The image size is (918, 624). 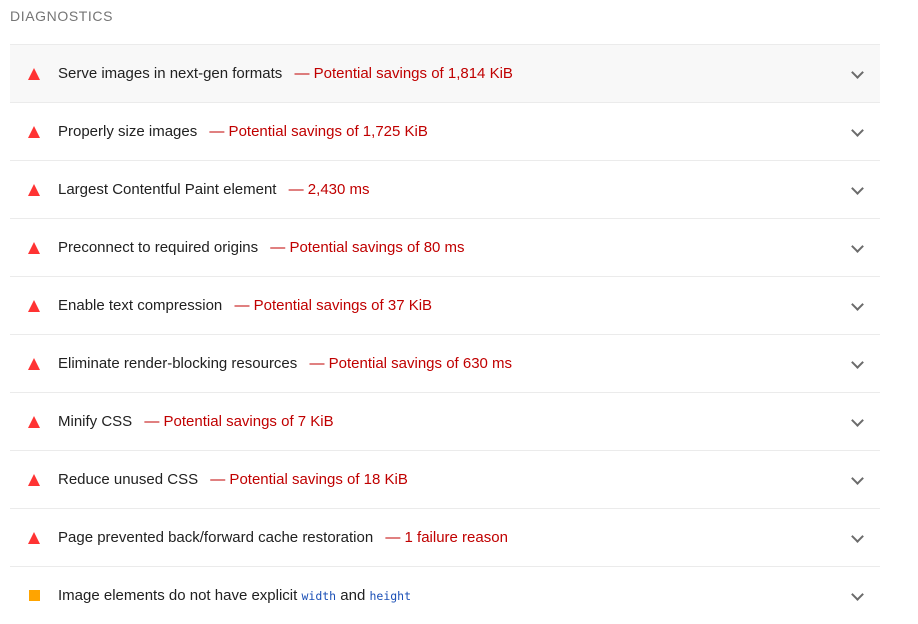 What do you see at coordinates (34, 596) in the screenshot?
I see `average-square-icon` at bounding box center [34, 596].